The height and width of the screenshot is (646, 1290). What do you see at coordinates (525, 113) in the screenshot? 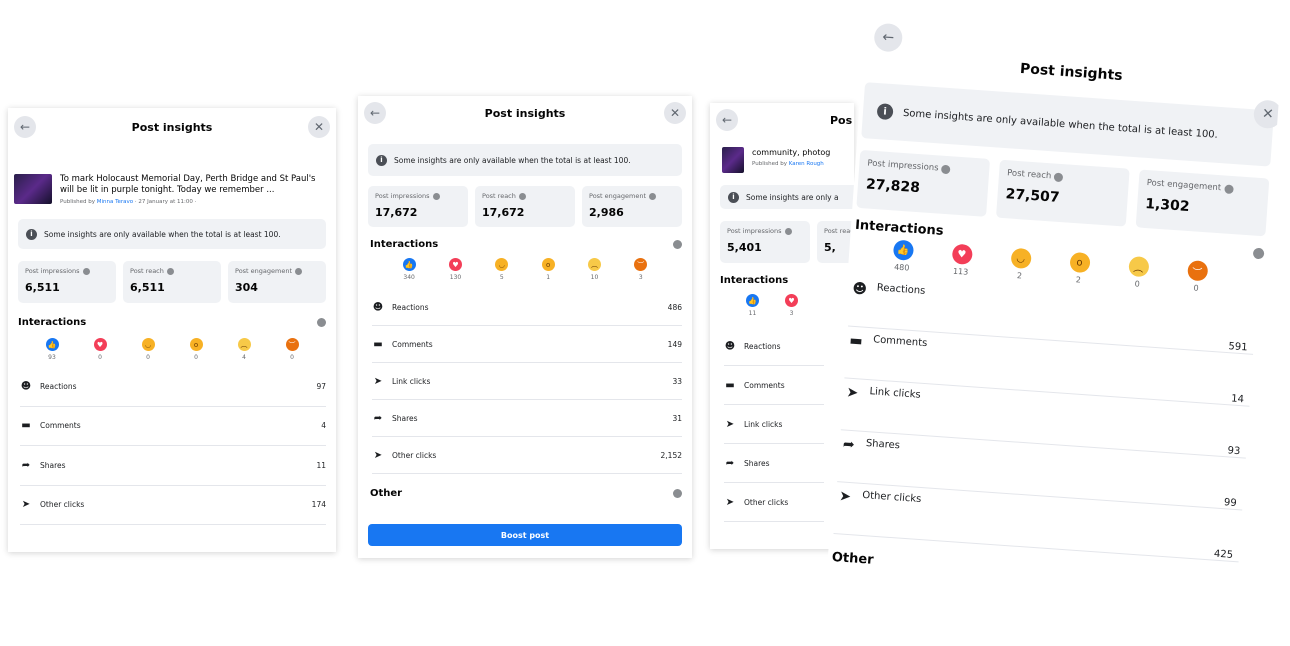
I see `panel-header: ← Post insights ✕` at bounding box center [525, 113].